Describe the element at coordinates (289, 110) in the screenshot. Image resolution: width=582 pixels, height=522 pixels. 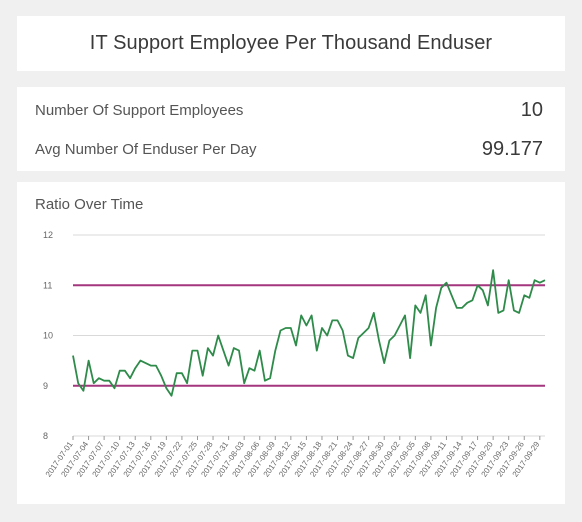
I see `kpi-row-support-employees: Number Of Support Employees 10` at that location.